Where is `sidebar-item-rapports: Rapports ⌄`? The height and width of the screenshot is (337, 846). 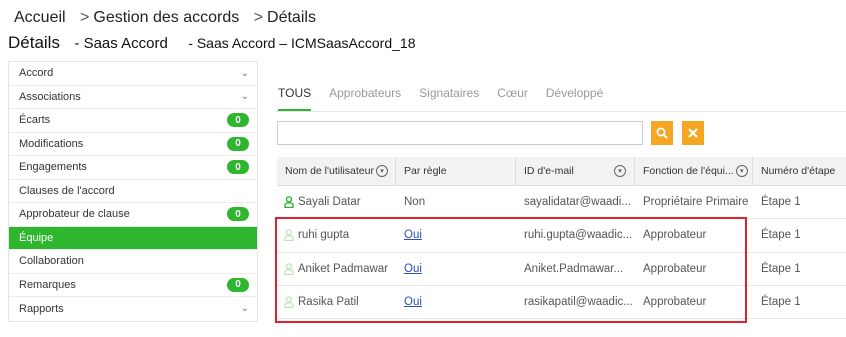 sidebar-item-rapports: Rapports ⌄ is located at coordinates (133, 309).